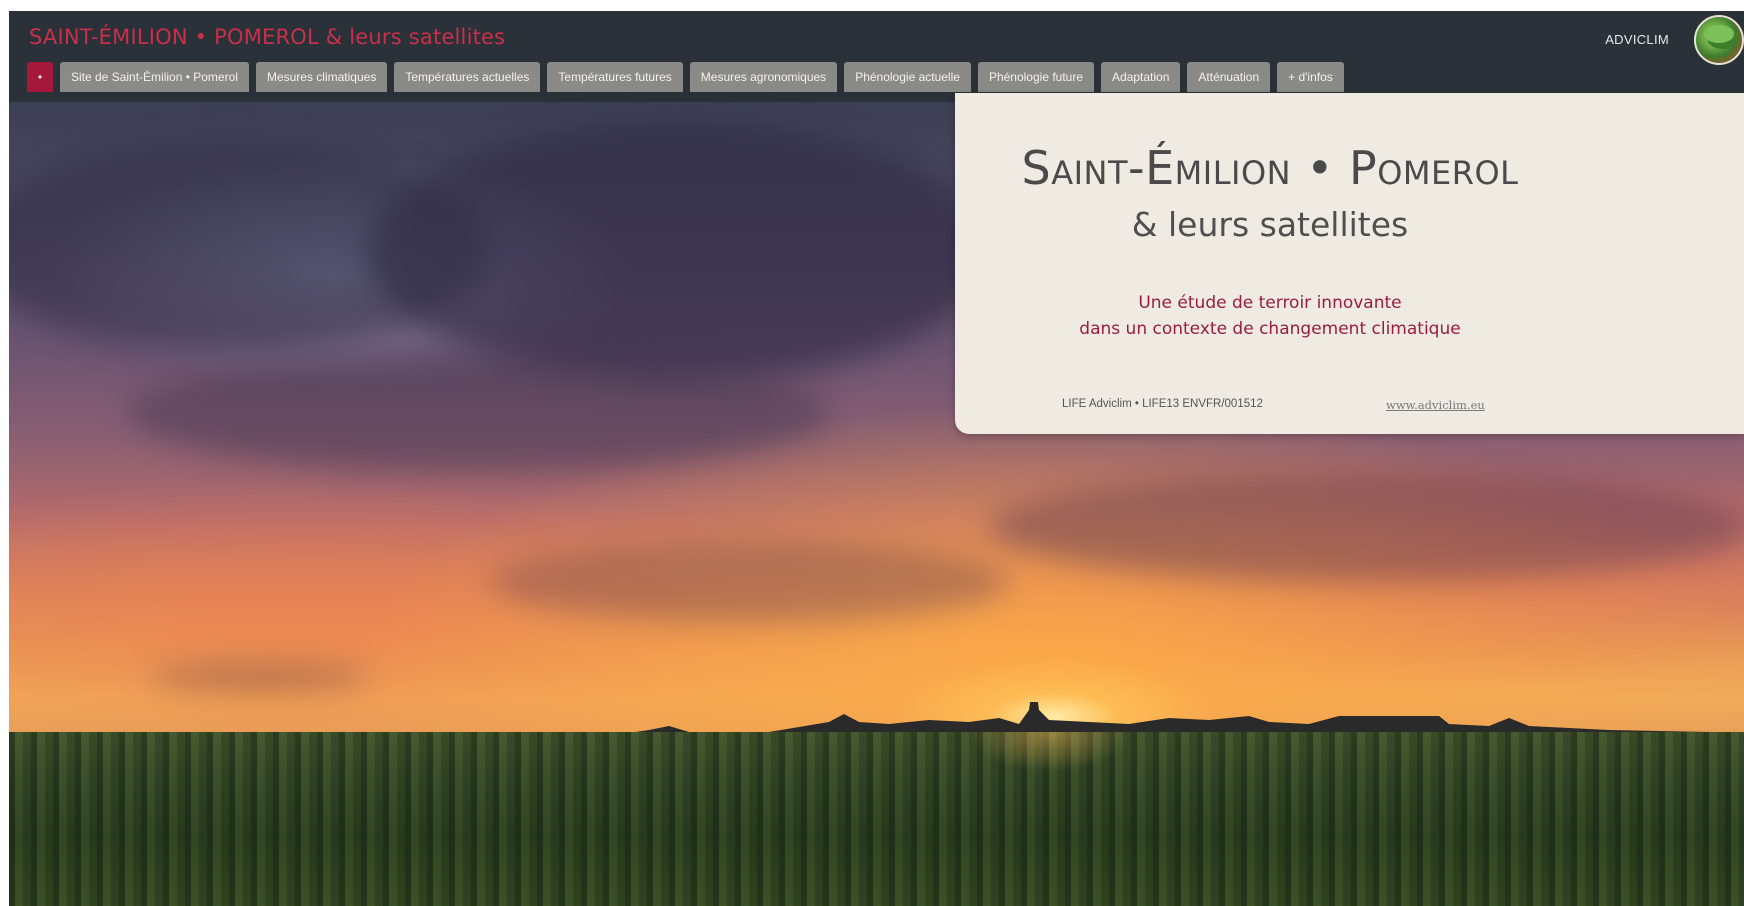 This screenshot has width=1744, height=906. I want to click on vineyard-globe-icon, so click(1719, 40).